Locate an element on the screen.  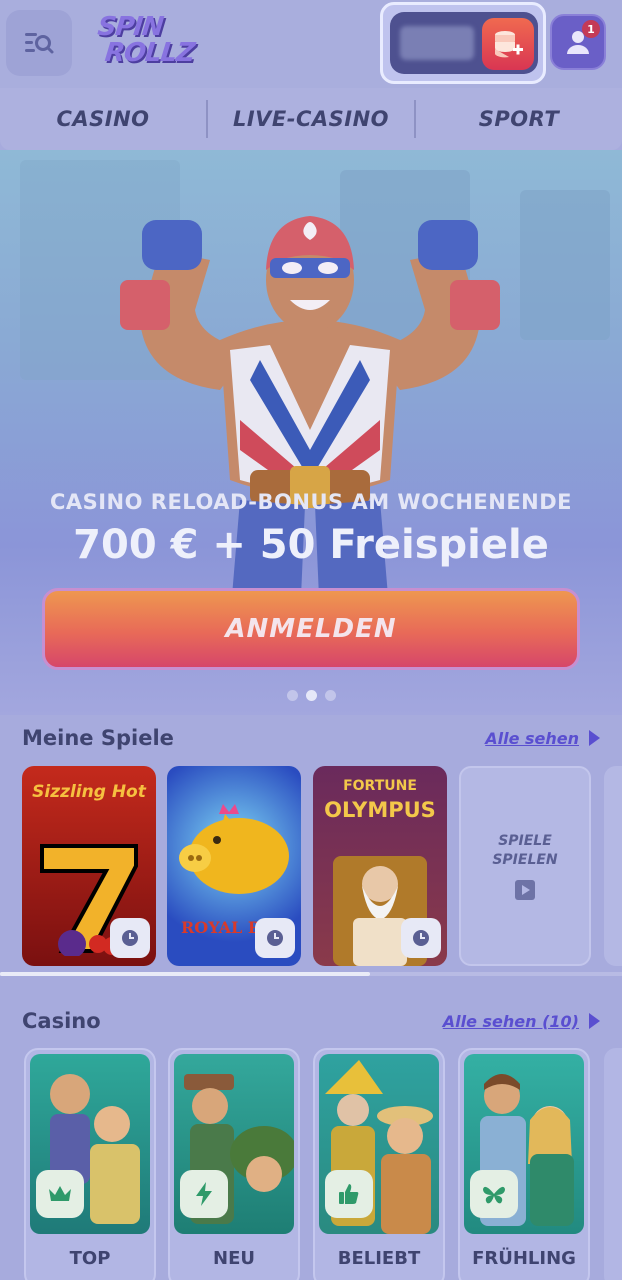
spinrollz-logo: SPIN ROLLZ is located at coordinates (146, 42).